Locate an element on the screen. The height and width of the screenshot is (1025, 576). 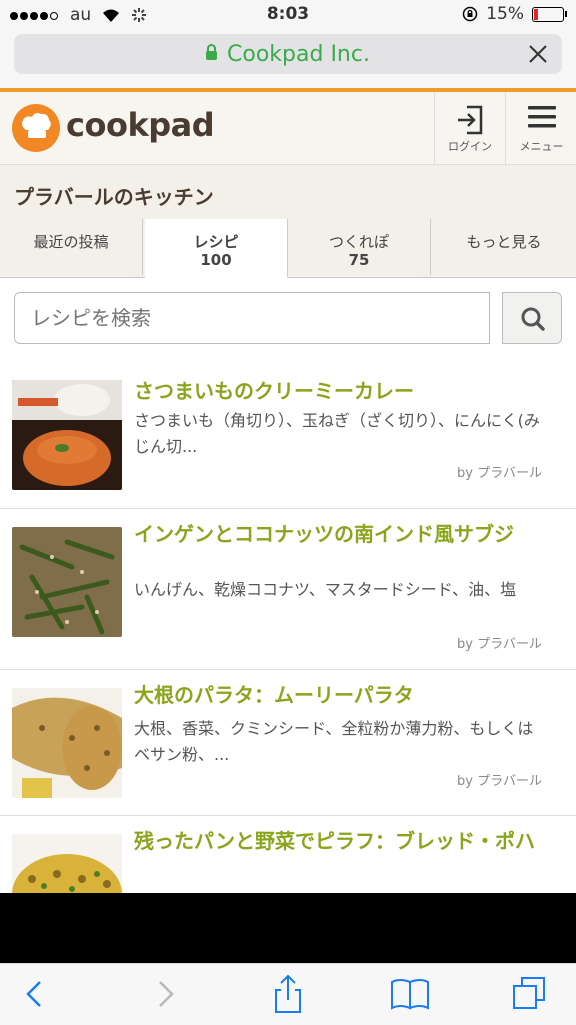
hamburger-icon is located at coordinates (541, 117).